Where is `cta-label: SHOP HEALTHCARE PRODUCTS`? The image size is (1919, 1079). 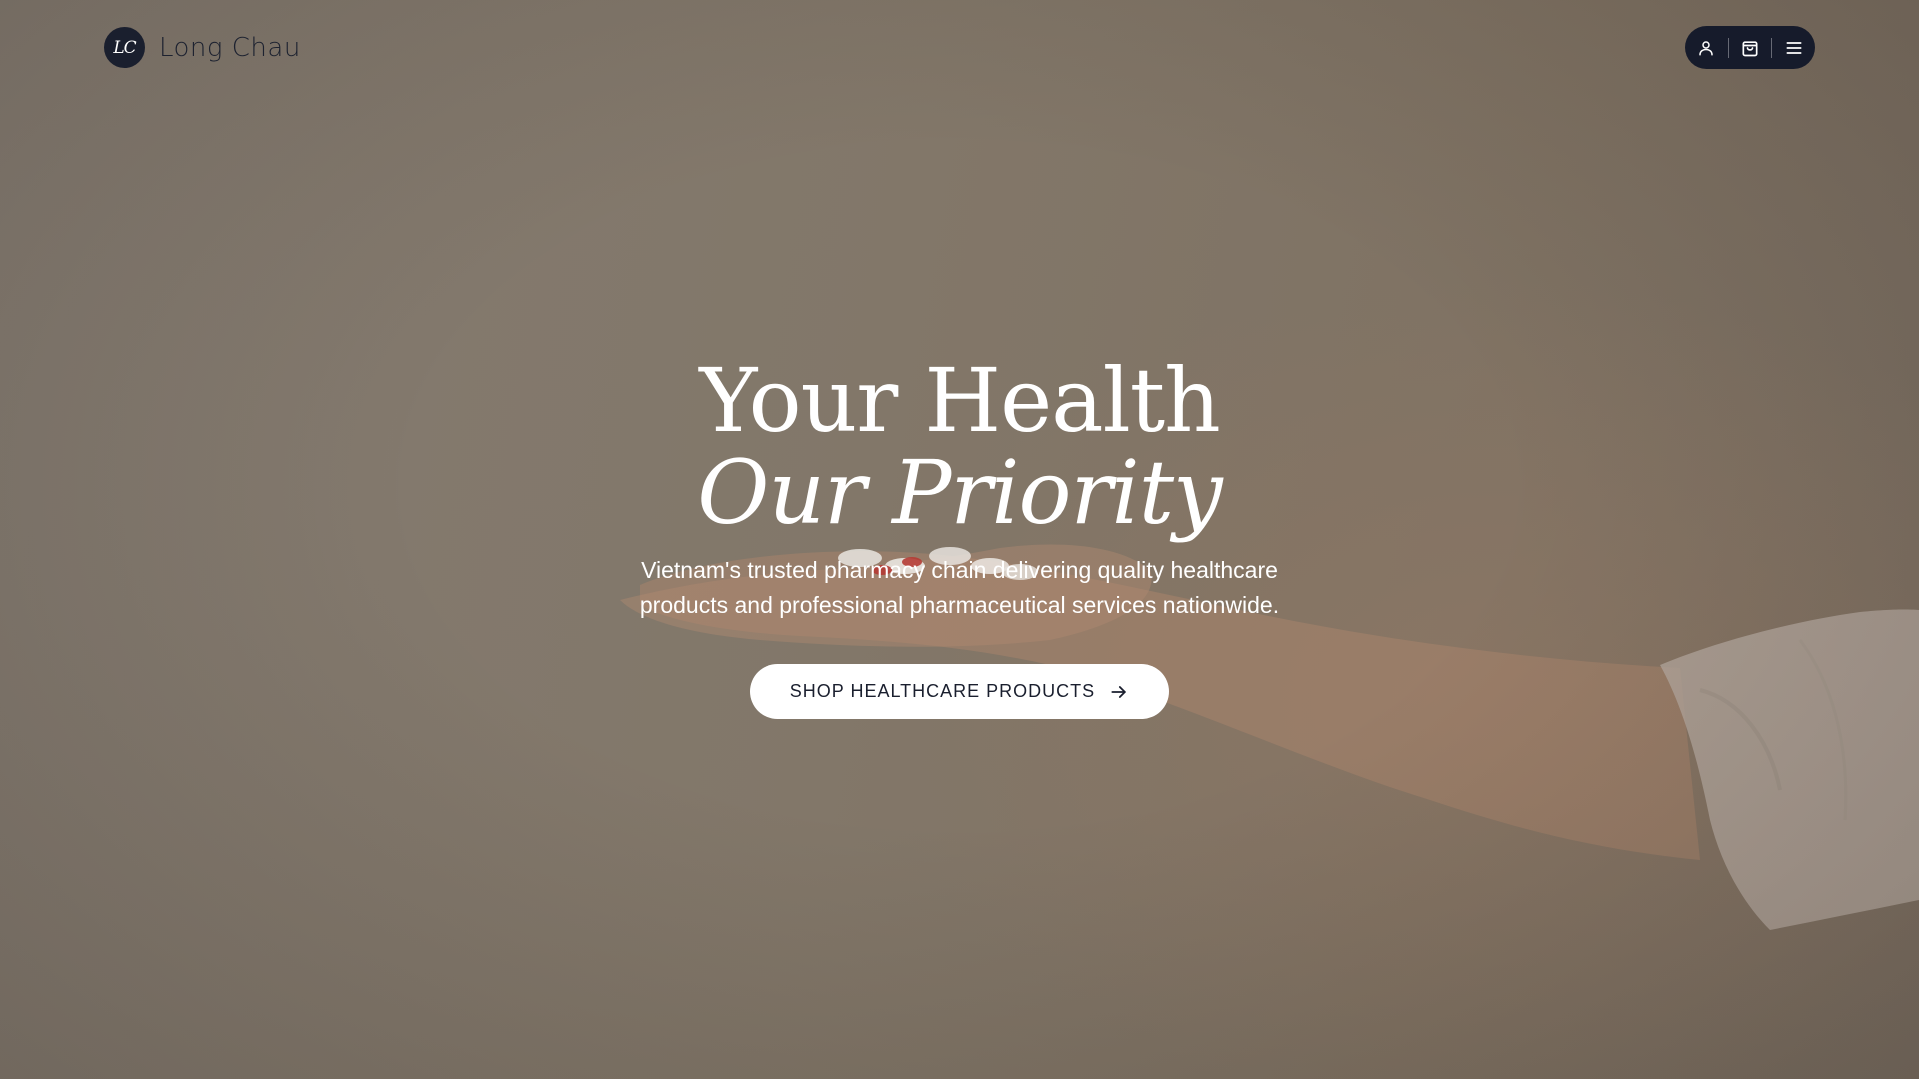 cta-label: SHOP HEALTHCARE PRODUCTS is located at coordinates (942, 691).